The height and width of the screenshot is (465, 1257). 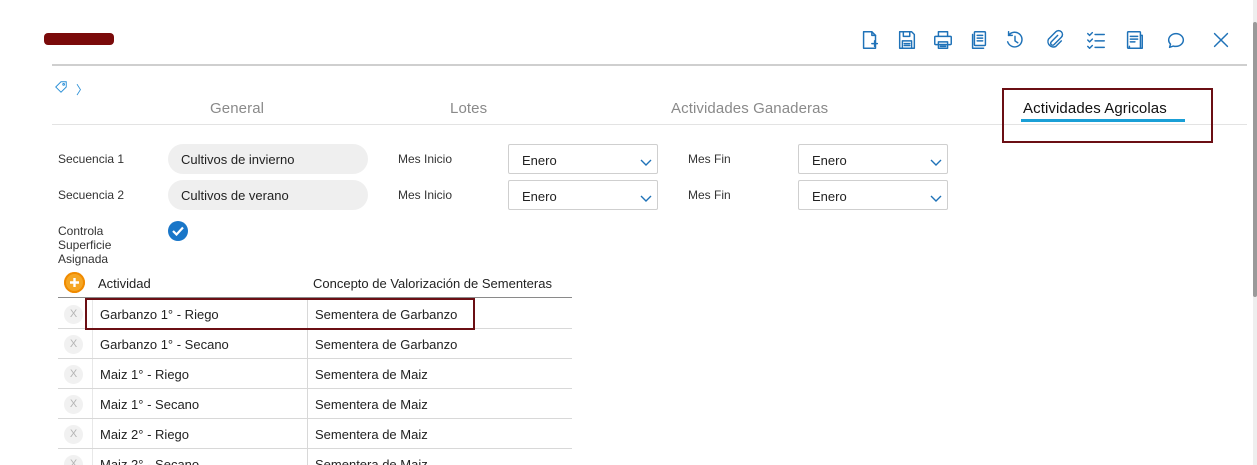 I want to click on secuencia1-mes-inicio-select: Enero, so click(x=583, y=159).